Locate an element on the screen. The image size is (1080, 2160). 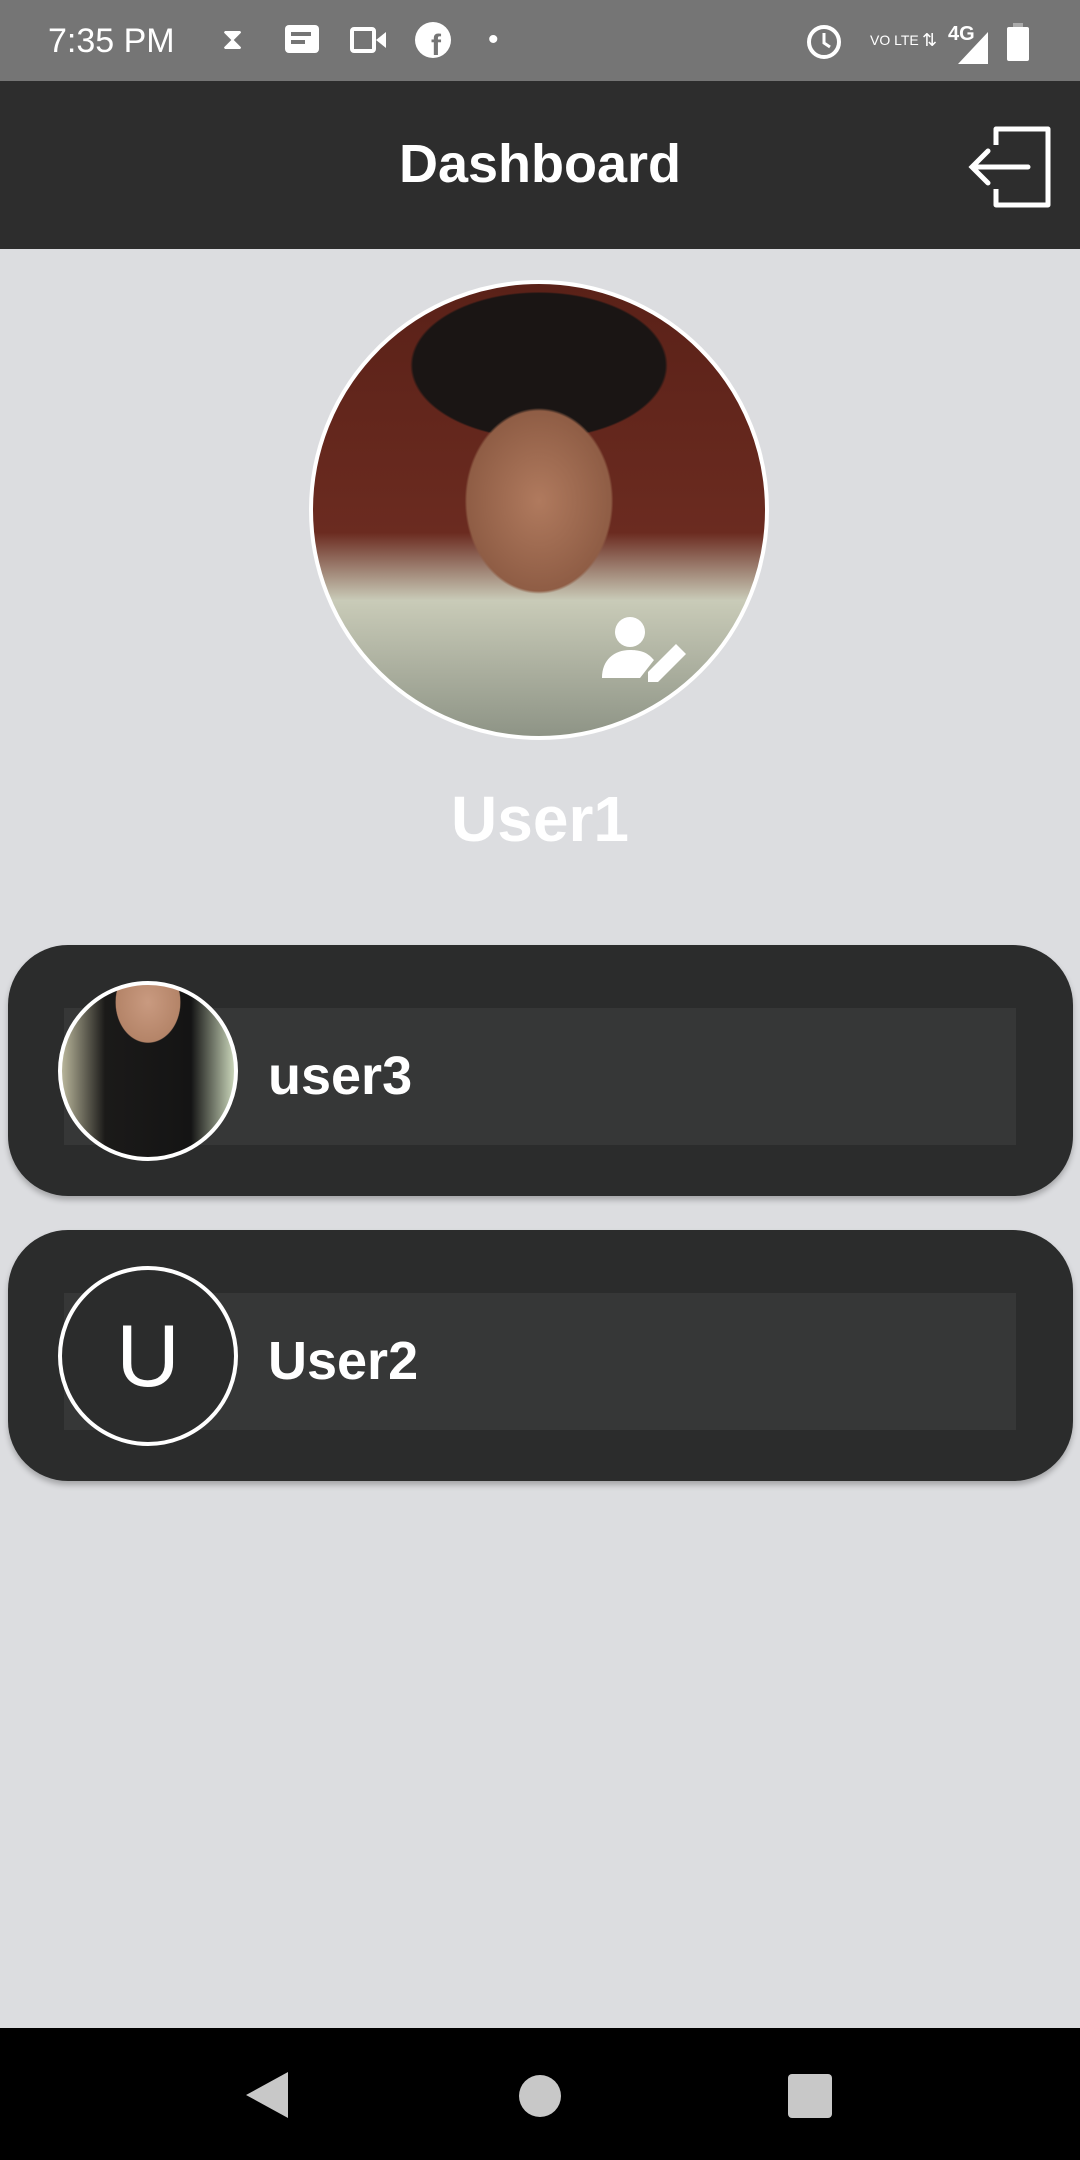
data-arrows-icon: ⇅ is located at coordinates (930, 39).